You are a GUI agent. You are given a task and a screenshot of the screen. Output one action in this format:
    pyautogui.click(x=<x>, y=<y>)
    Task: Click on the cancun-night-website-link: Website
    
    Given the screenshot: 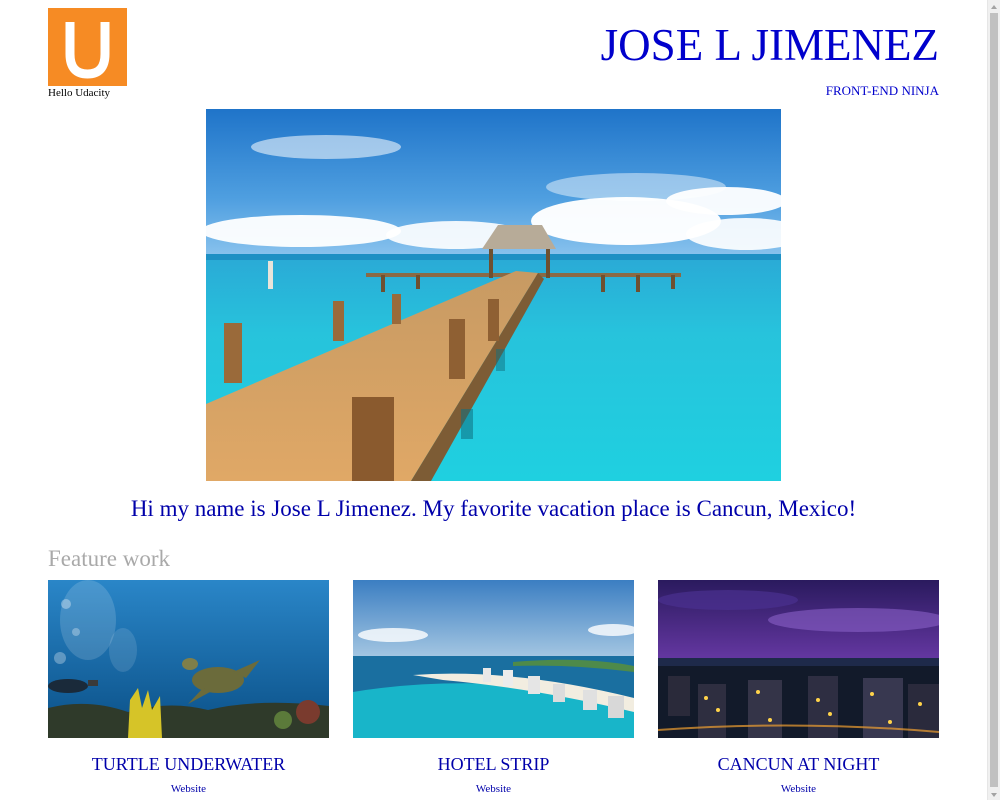 What is the action you would take?
    pyautogui.click(x=798, y=789)
    